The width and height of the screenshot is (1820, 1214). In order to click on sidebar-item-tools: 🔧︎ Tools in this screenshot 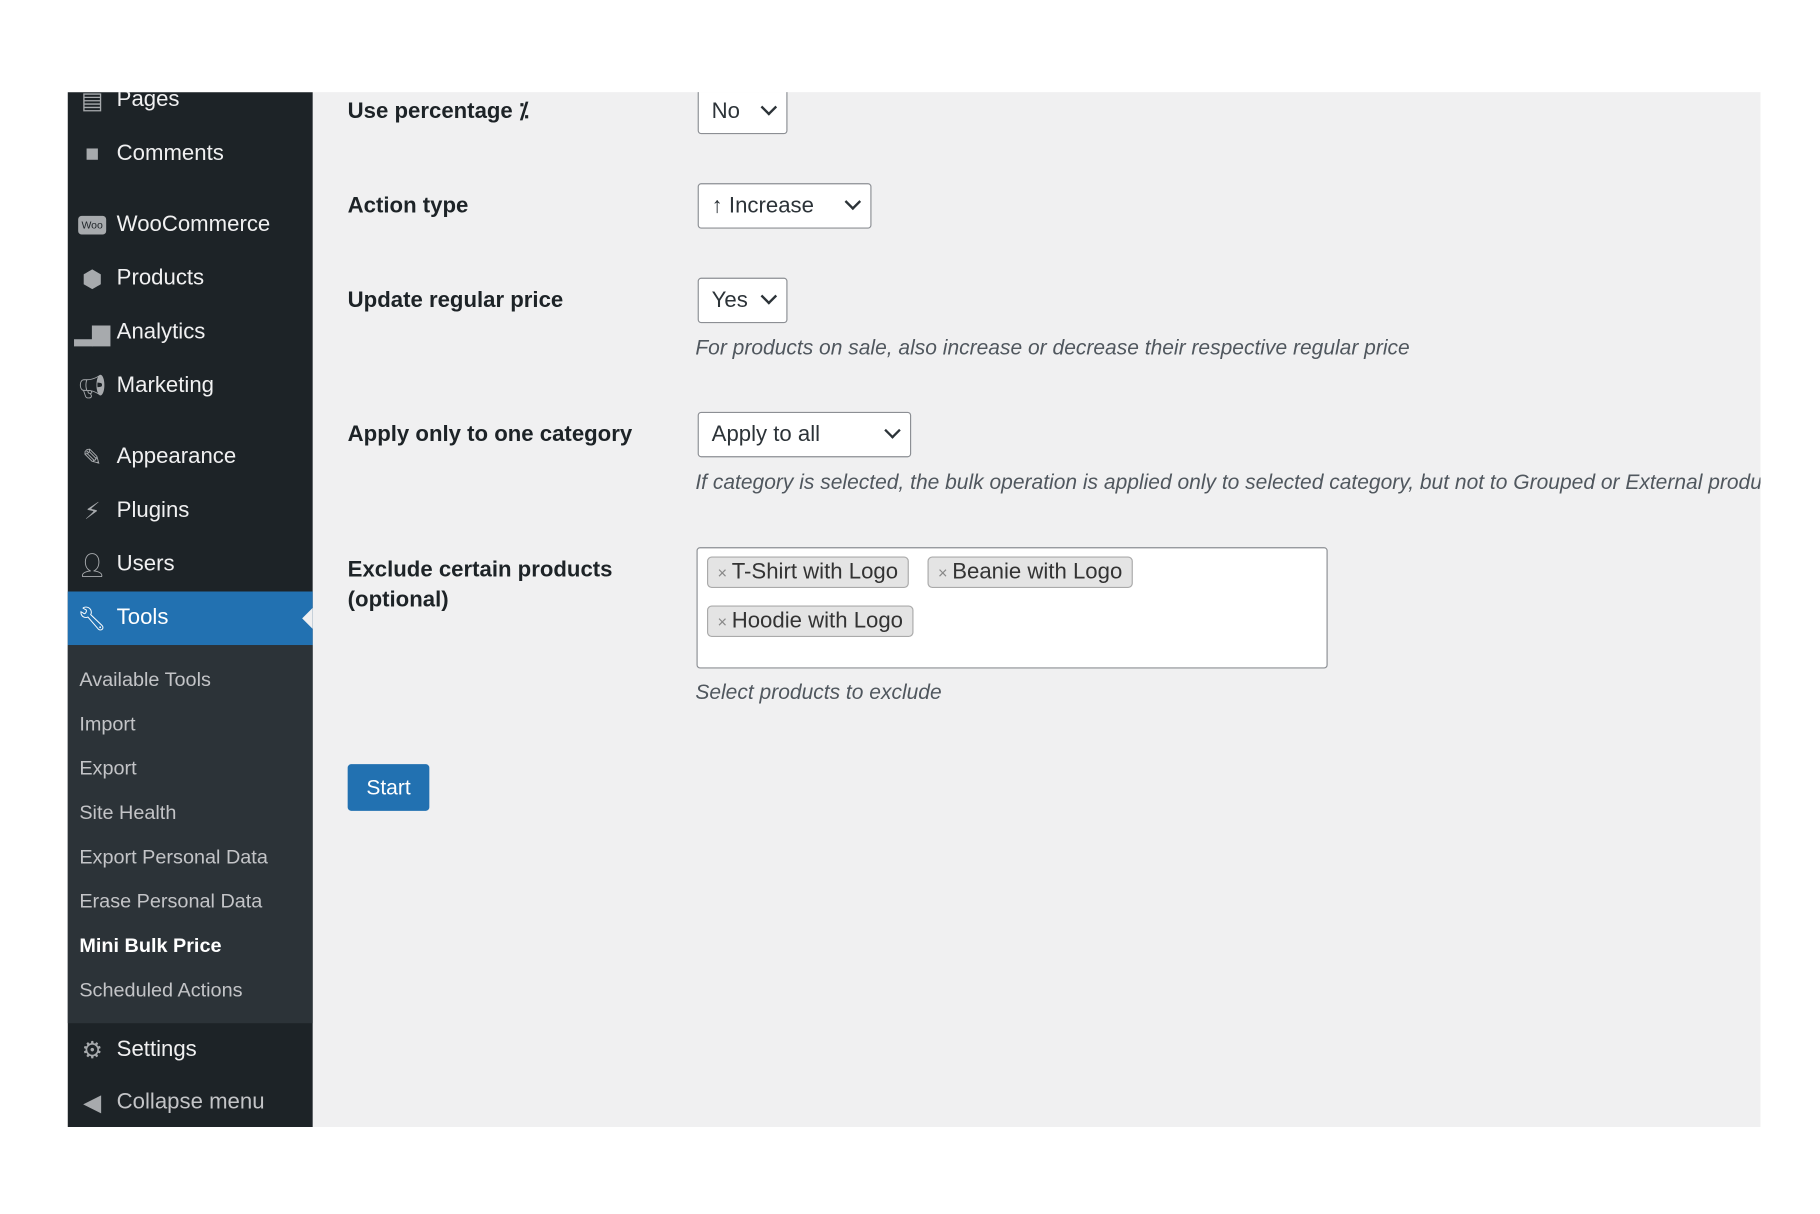, I will do `click(190, 618)`.